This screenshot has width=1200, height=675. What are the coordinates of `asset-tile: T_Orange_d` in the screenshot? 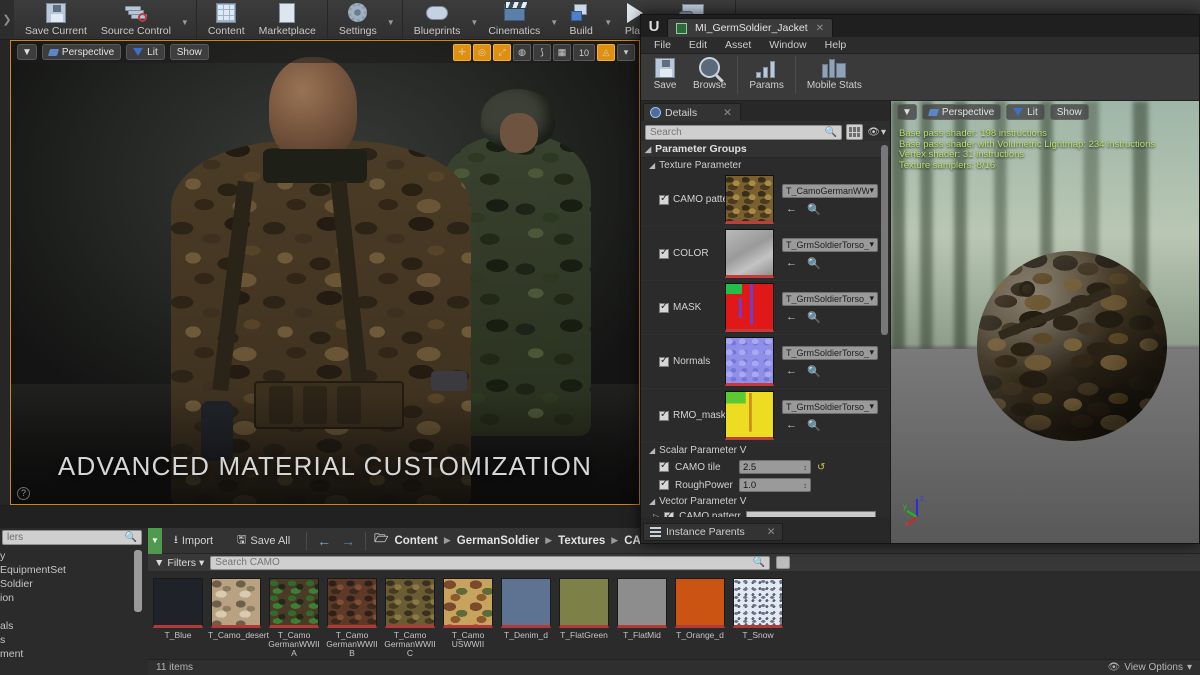 It's located at (700, 619).